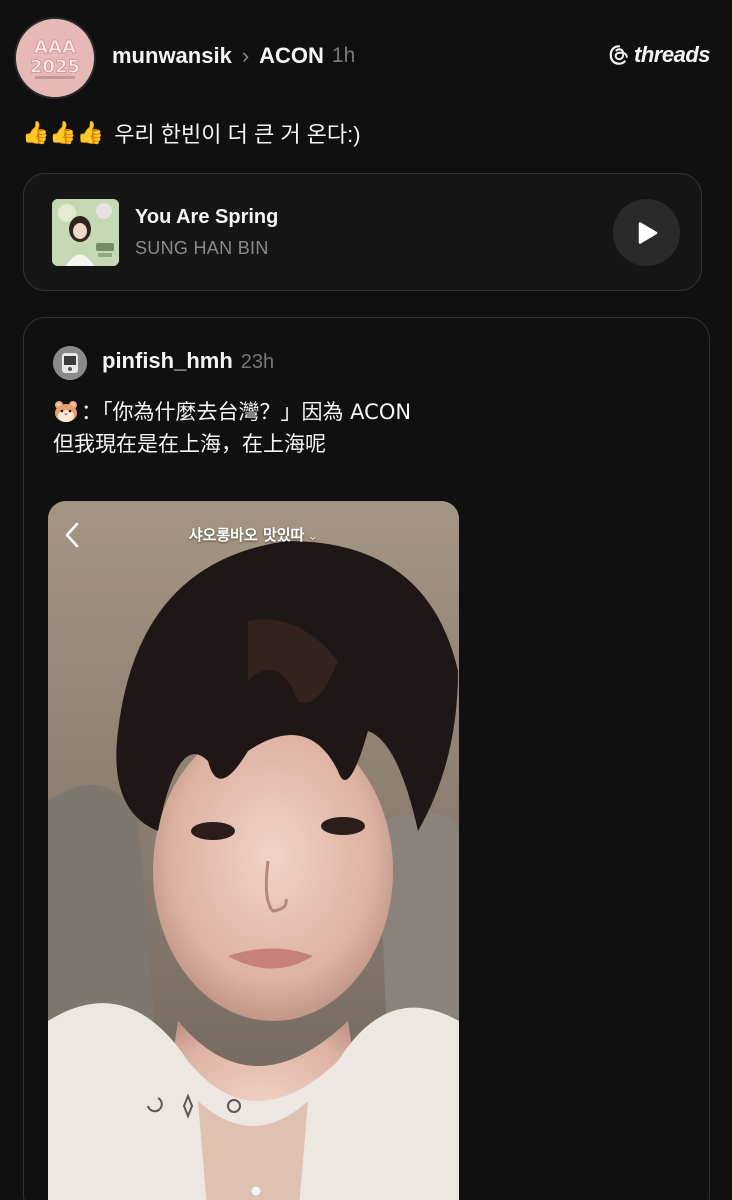 The image size is (732, 1200). Describe the element at coordinates (233, 56) in the screenshot. I see `post-header: munwansik › ACON 1h` at that location.